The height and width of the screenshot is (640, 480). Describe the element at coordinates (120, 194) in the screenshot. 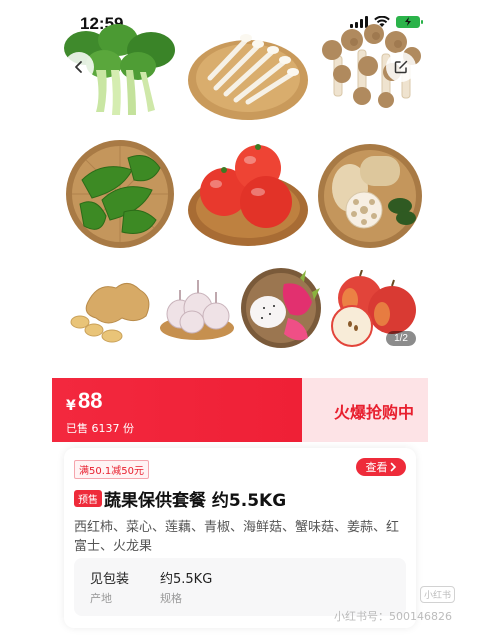

I see `green-peppers-photo` at that location.